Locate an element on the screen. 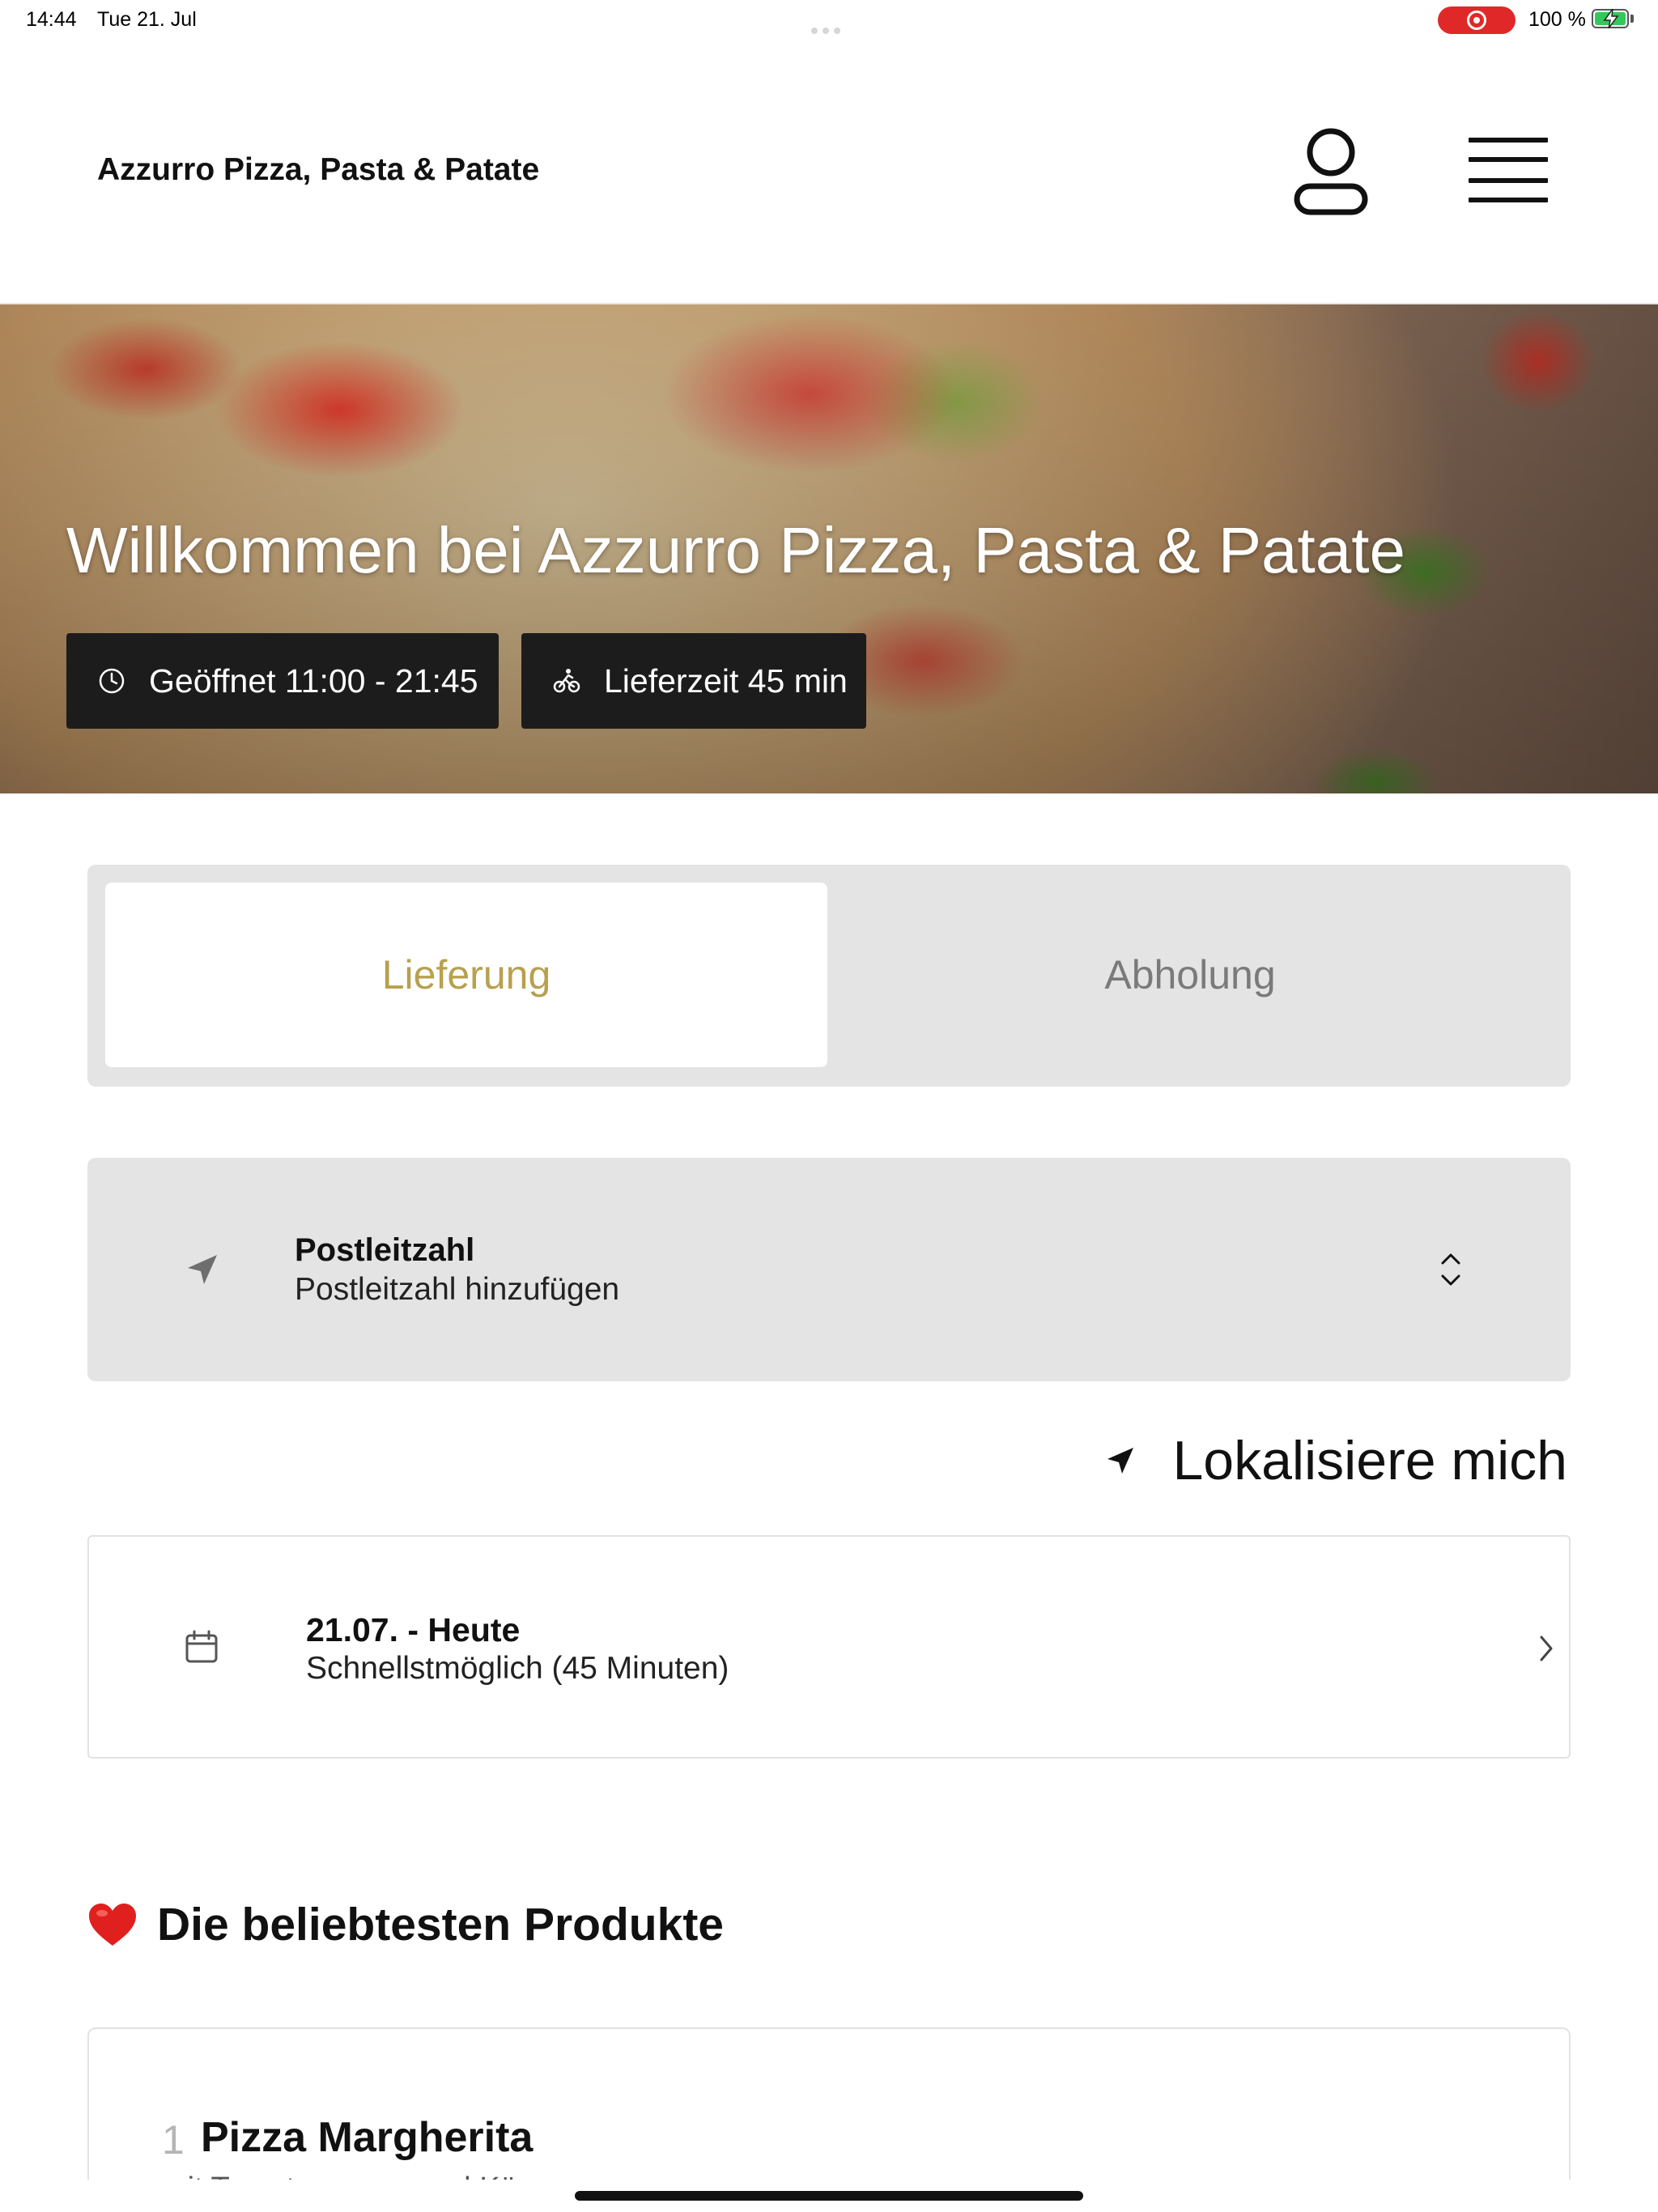 The height and width of the screenshot is (2212, 1658). user-account-button is located at coordinates (1331, 172).